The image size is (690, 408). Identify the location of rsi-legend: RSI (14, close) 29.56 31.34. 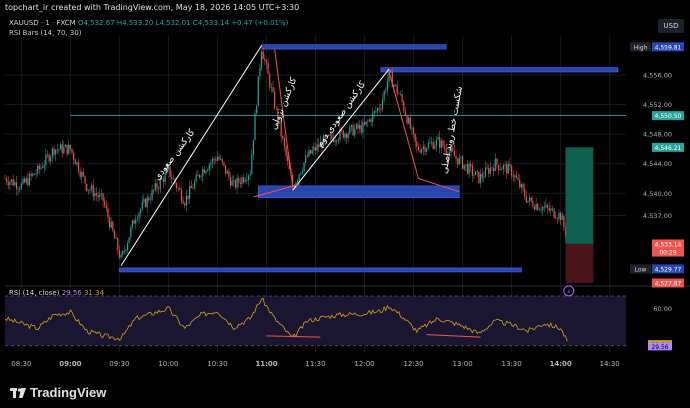
(56, 293).